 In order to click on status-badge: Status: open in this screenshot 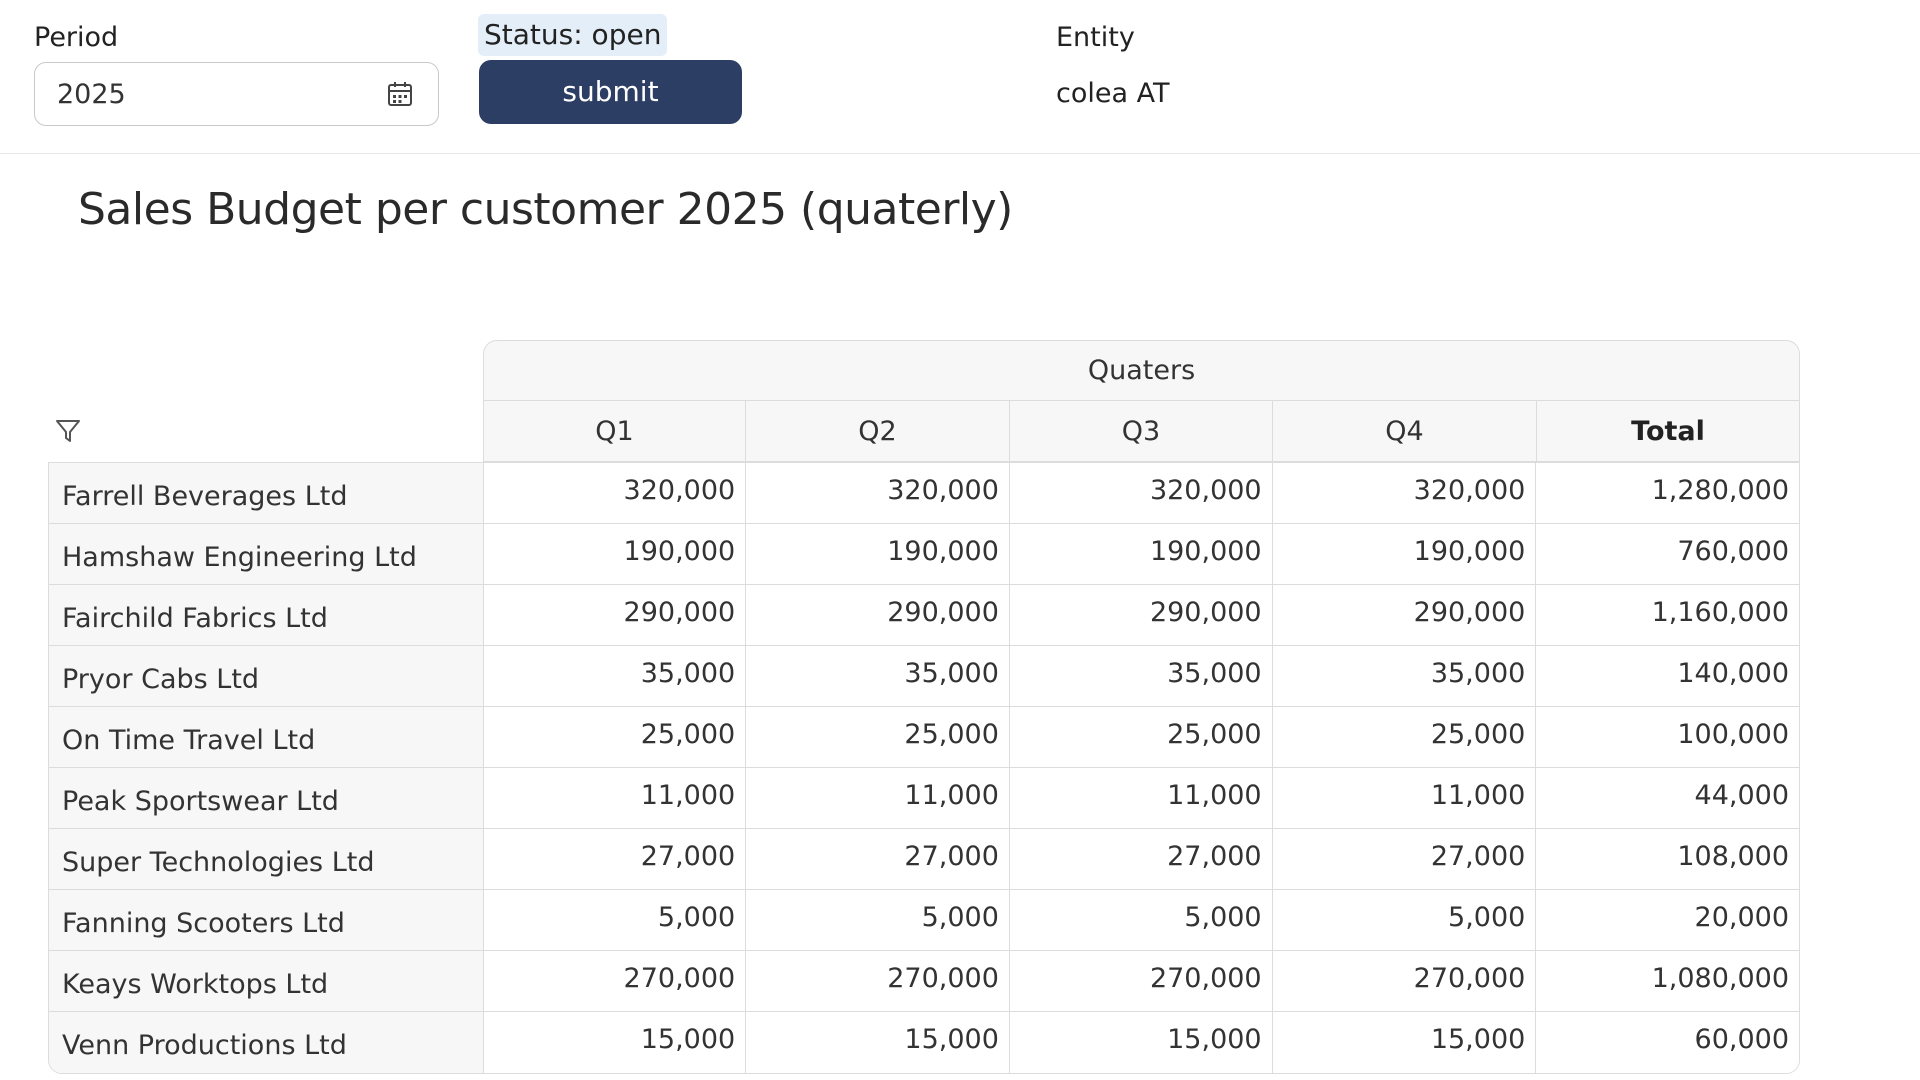, I will do `click(573, 35)`.